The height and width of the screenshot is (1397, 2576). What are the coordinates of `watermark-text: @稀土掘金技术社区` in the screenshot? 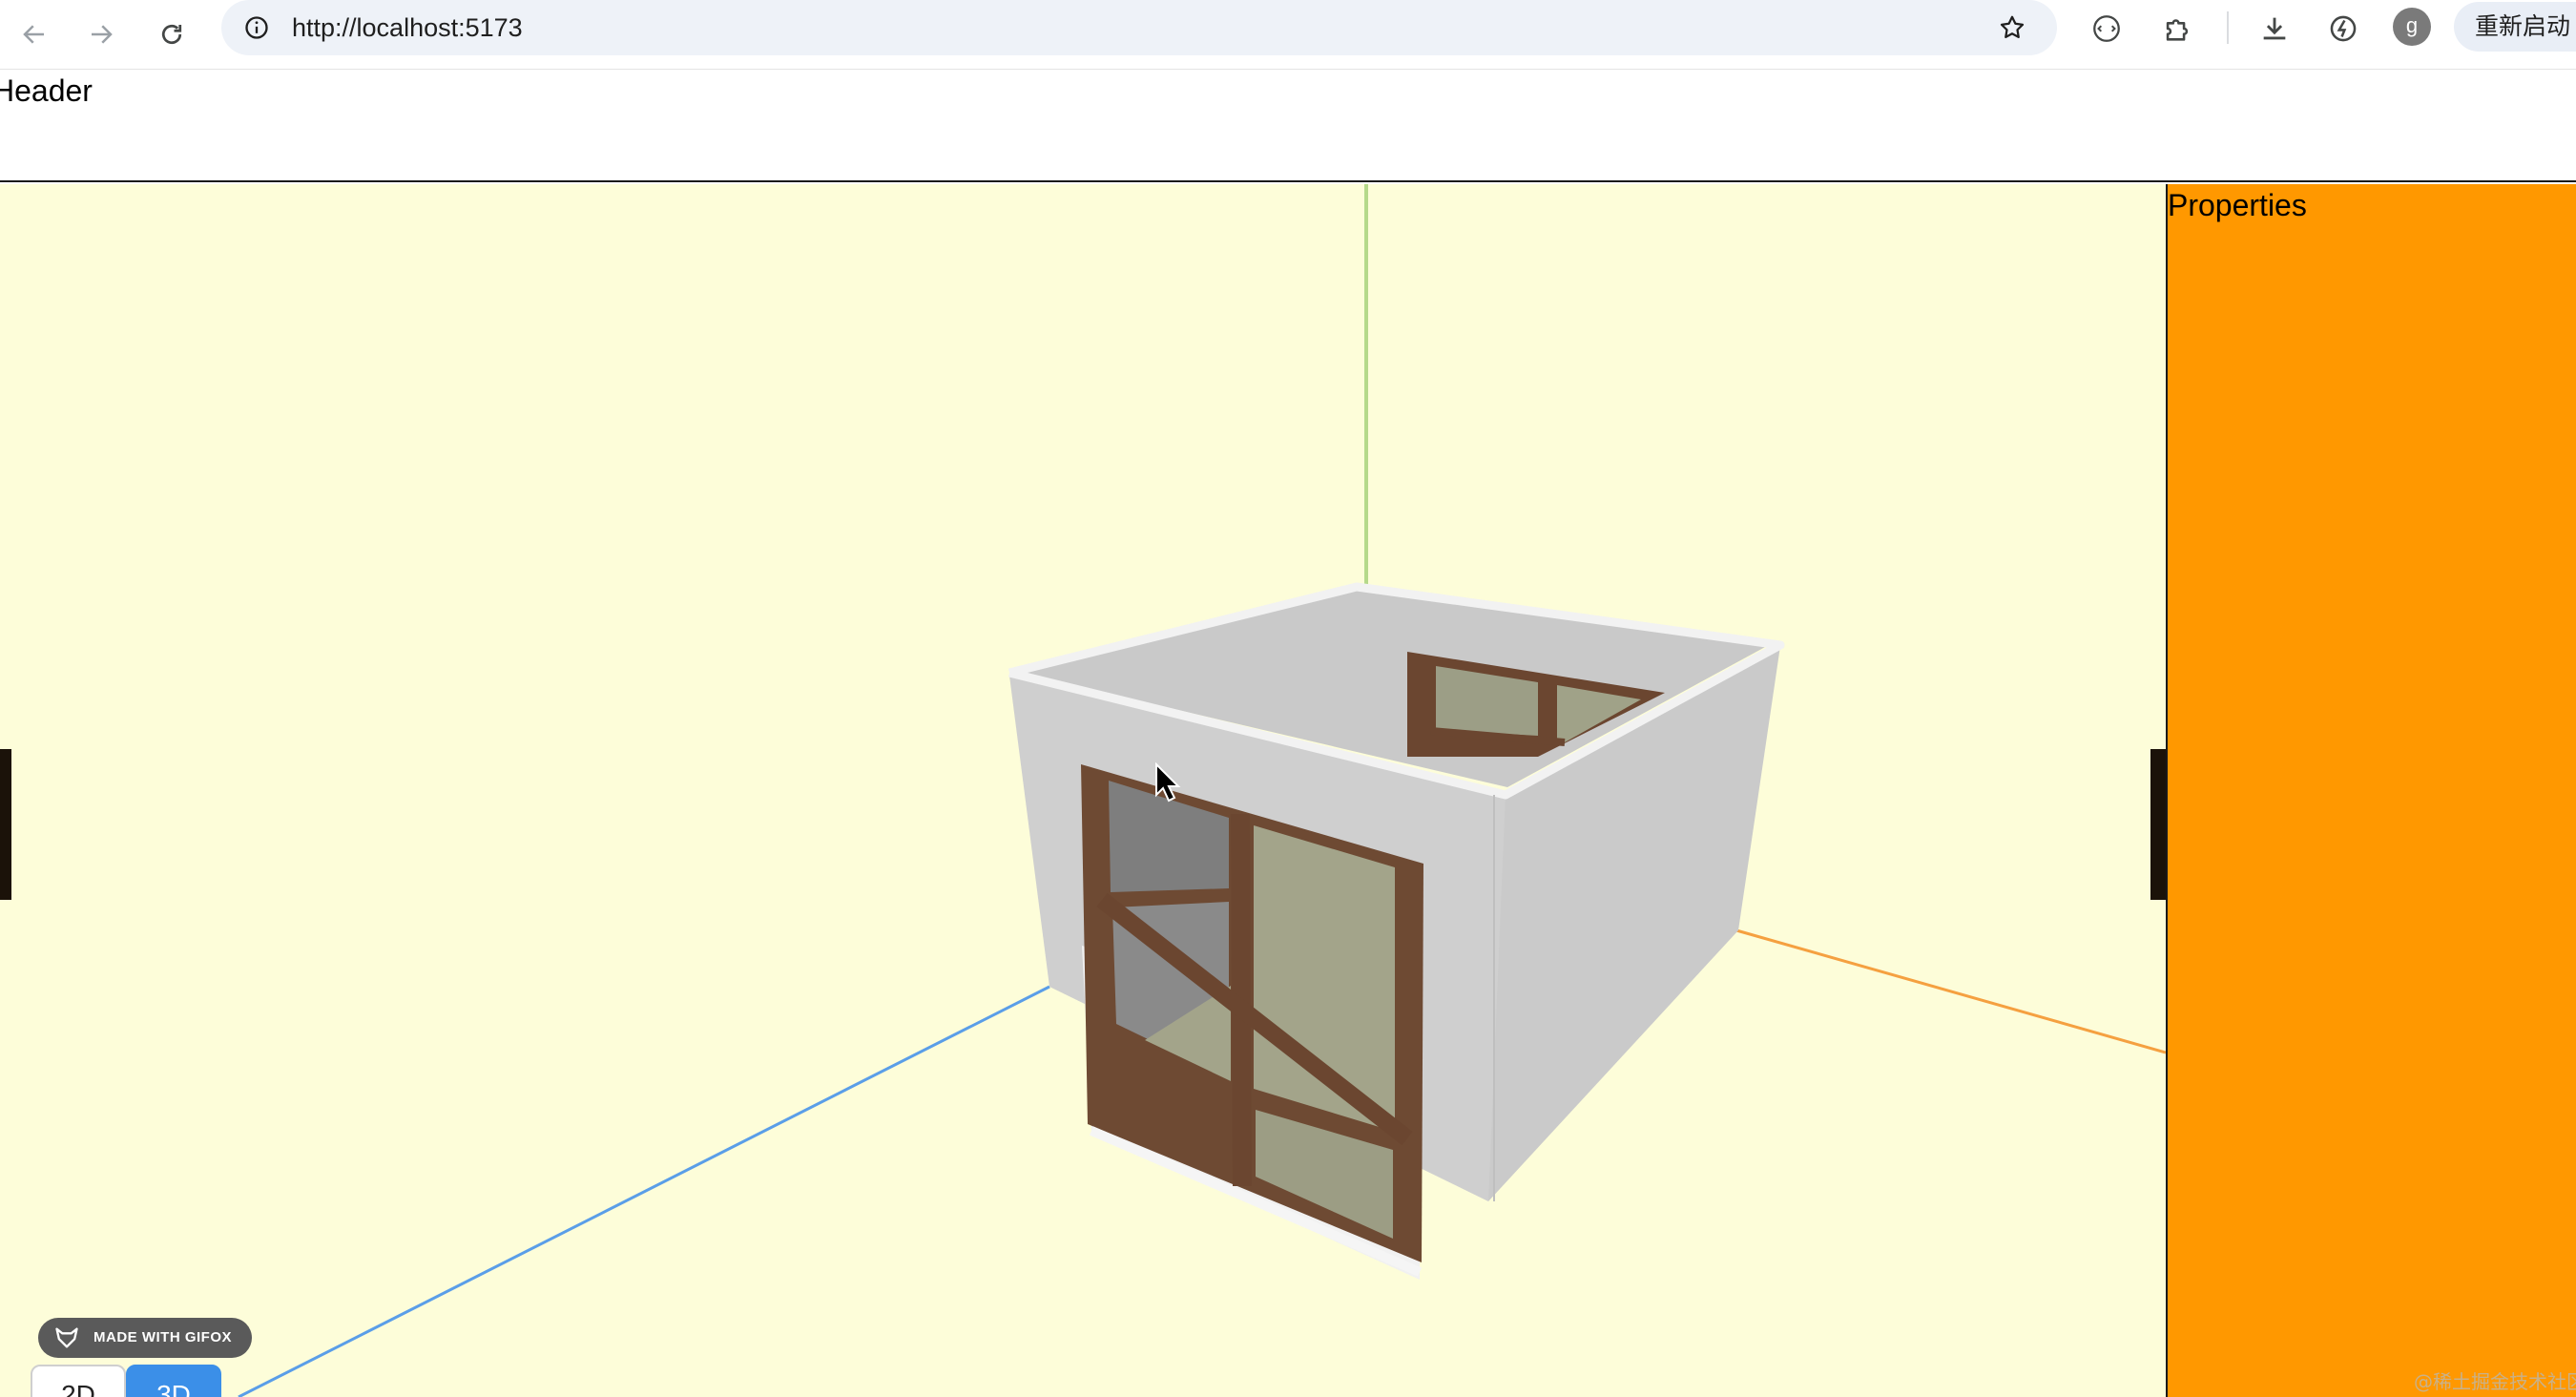 It's located at (2495, 1382).